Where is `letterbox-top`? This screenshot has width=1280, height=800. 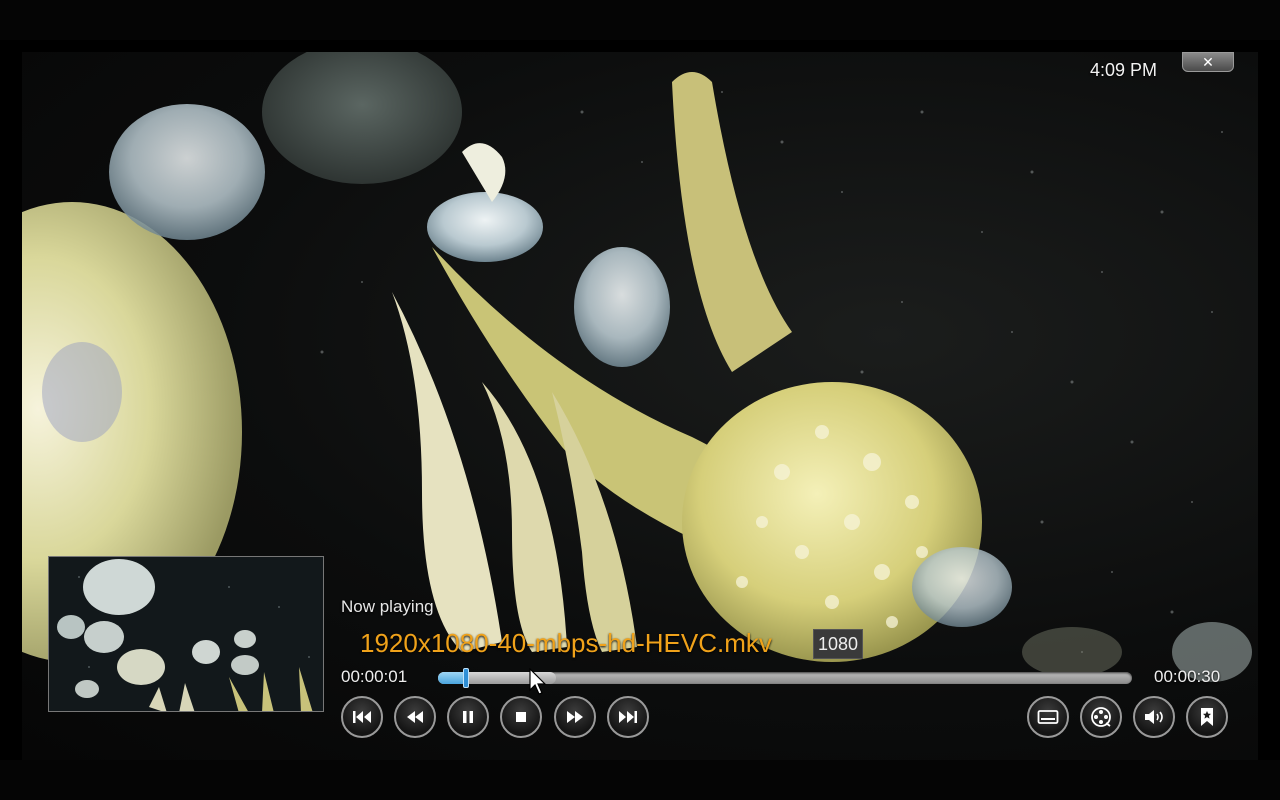 letterbox-top is located at coordinates (640, 20).